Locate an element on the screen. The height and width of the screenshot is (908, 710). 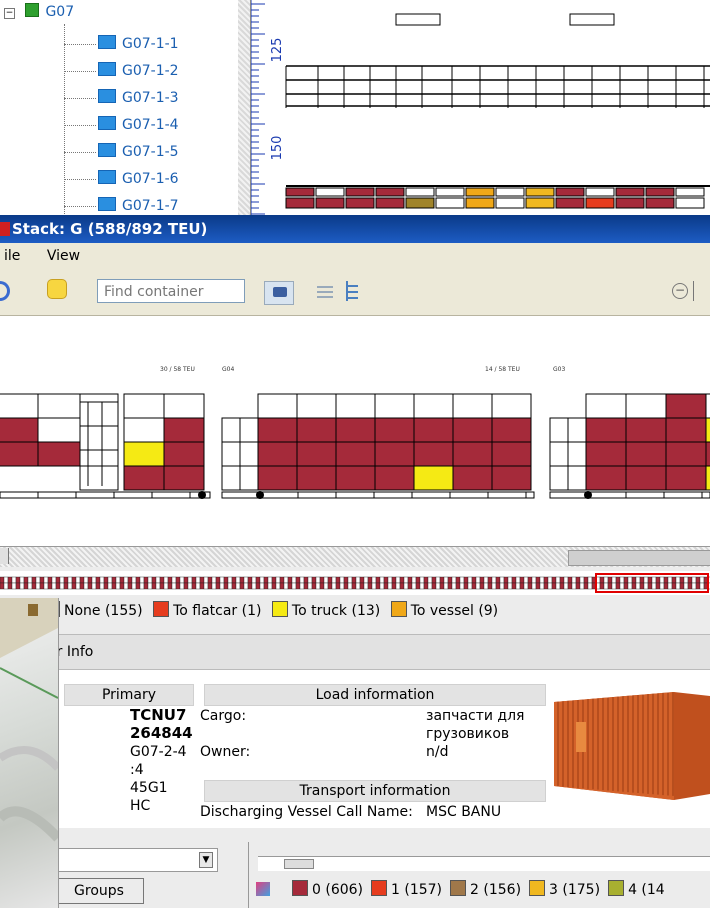
menu-view: View is located at coordinates (63, 256).